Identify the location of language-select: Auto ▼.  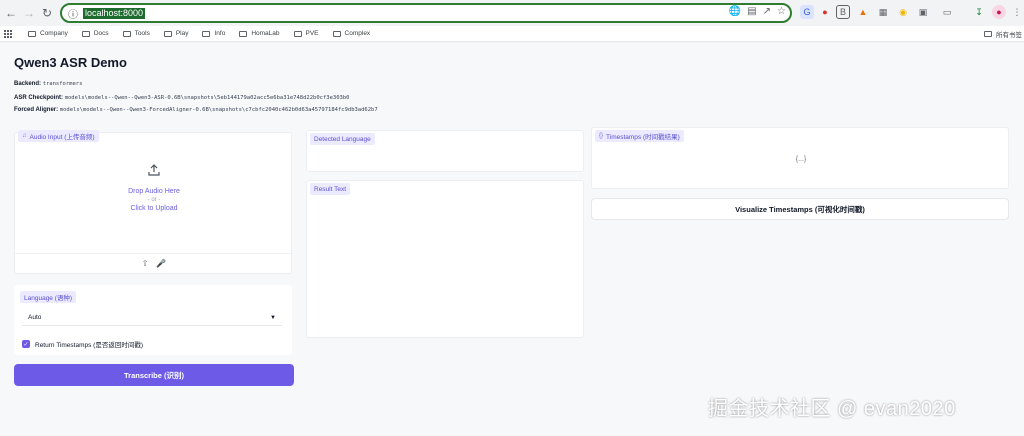
(152, 318).